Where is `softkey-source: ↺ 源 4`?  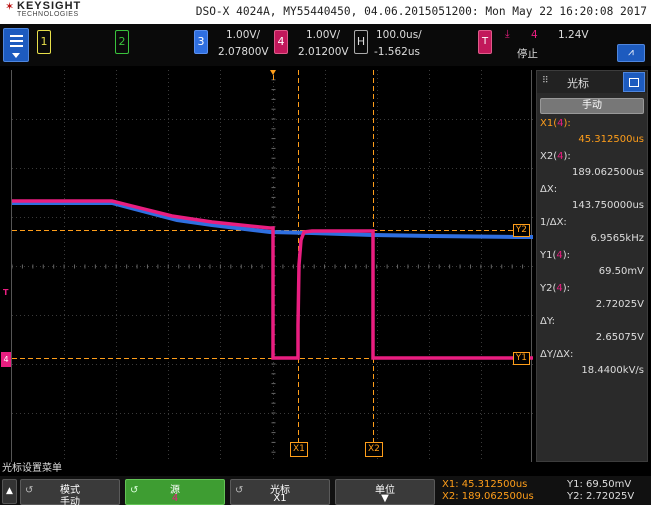 softkey-source: ↺ 源 4 is located at coordinates (175, 492).